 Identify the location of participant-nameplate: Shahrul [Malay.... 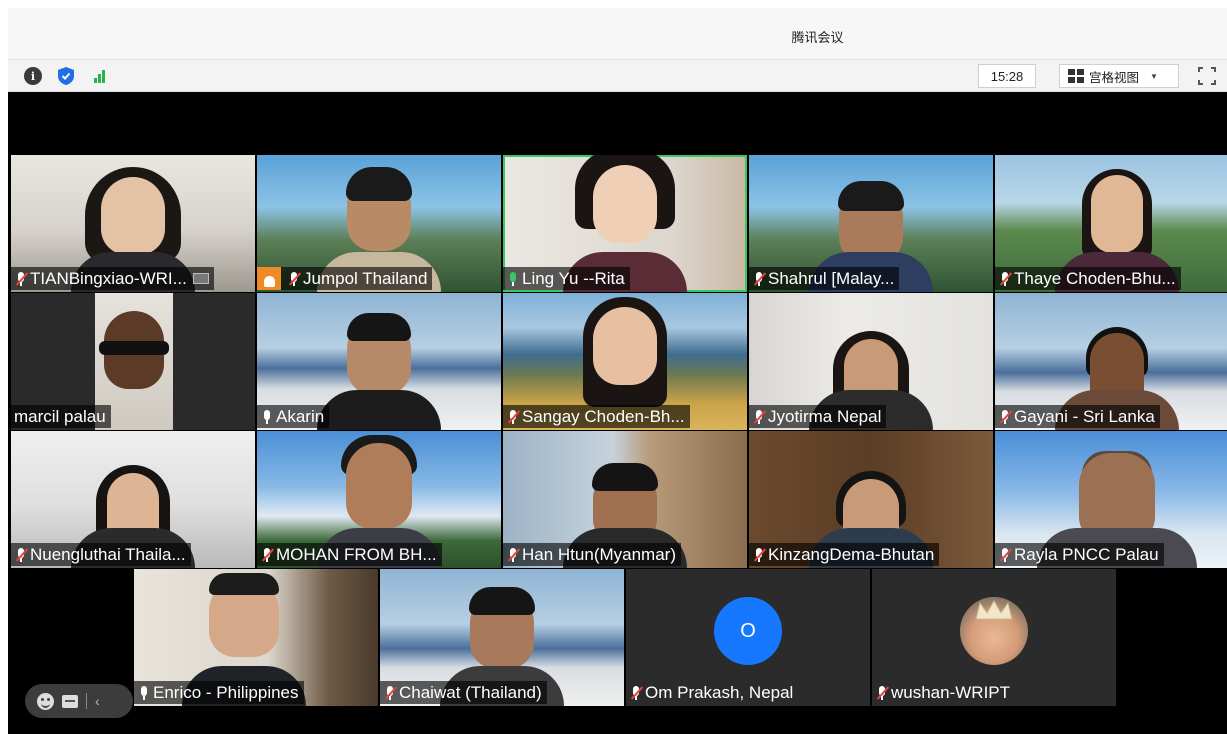
(824, 278).